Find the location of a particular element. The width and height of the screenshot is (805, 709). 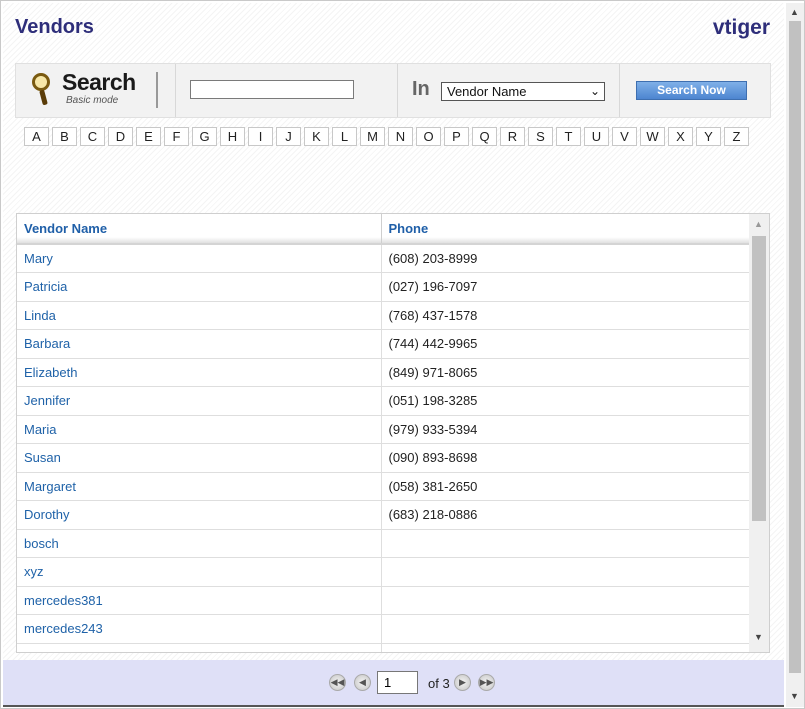

alpha-filter-a: A is located at coordinates (36, 136).